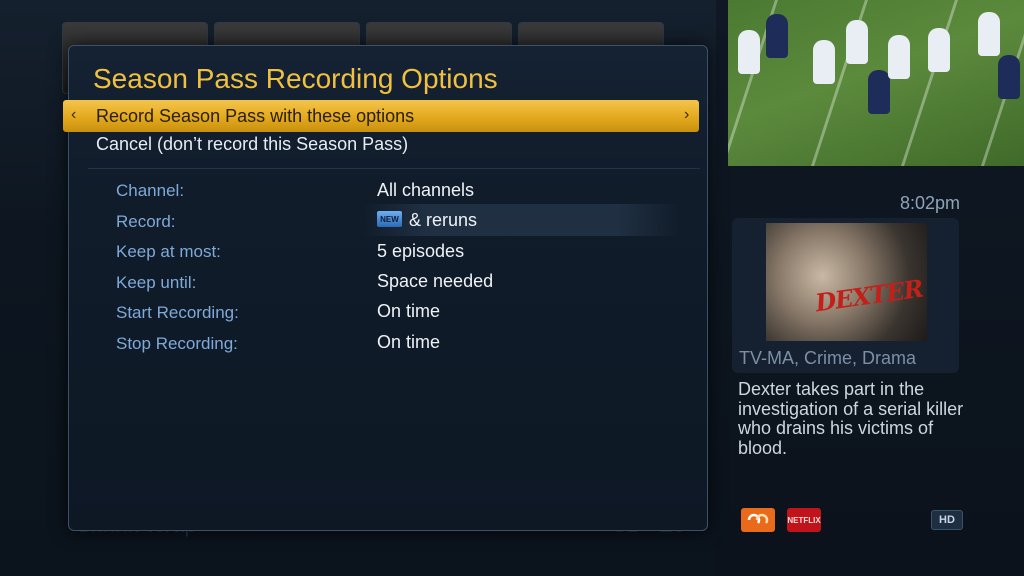 The width and height of the screenshot is (1024, 576). I want to click on network-logo-icon, so click(758, 520).